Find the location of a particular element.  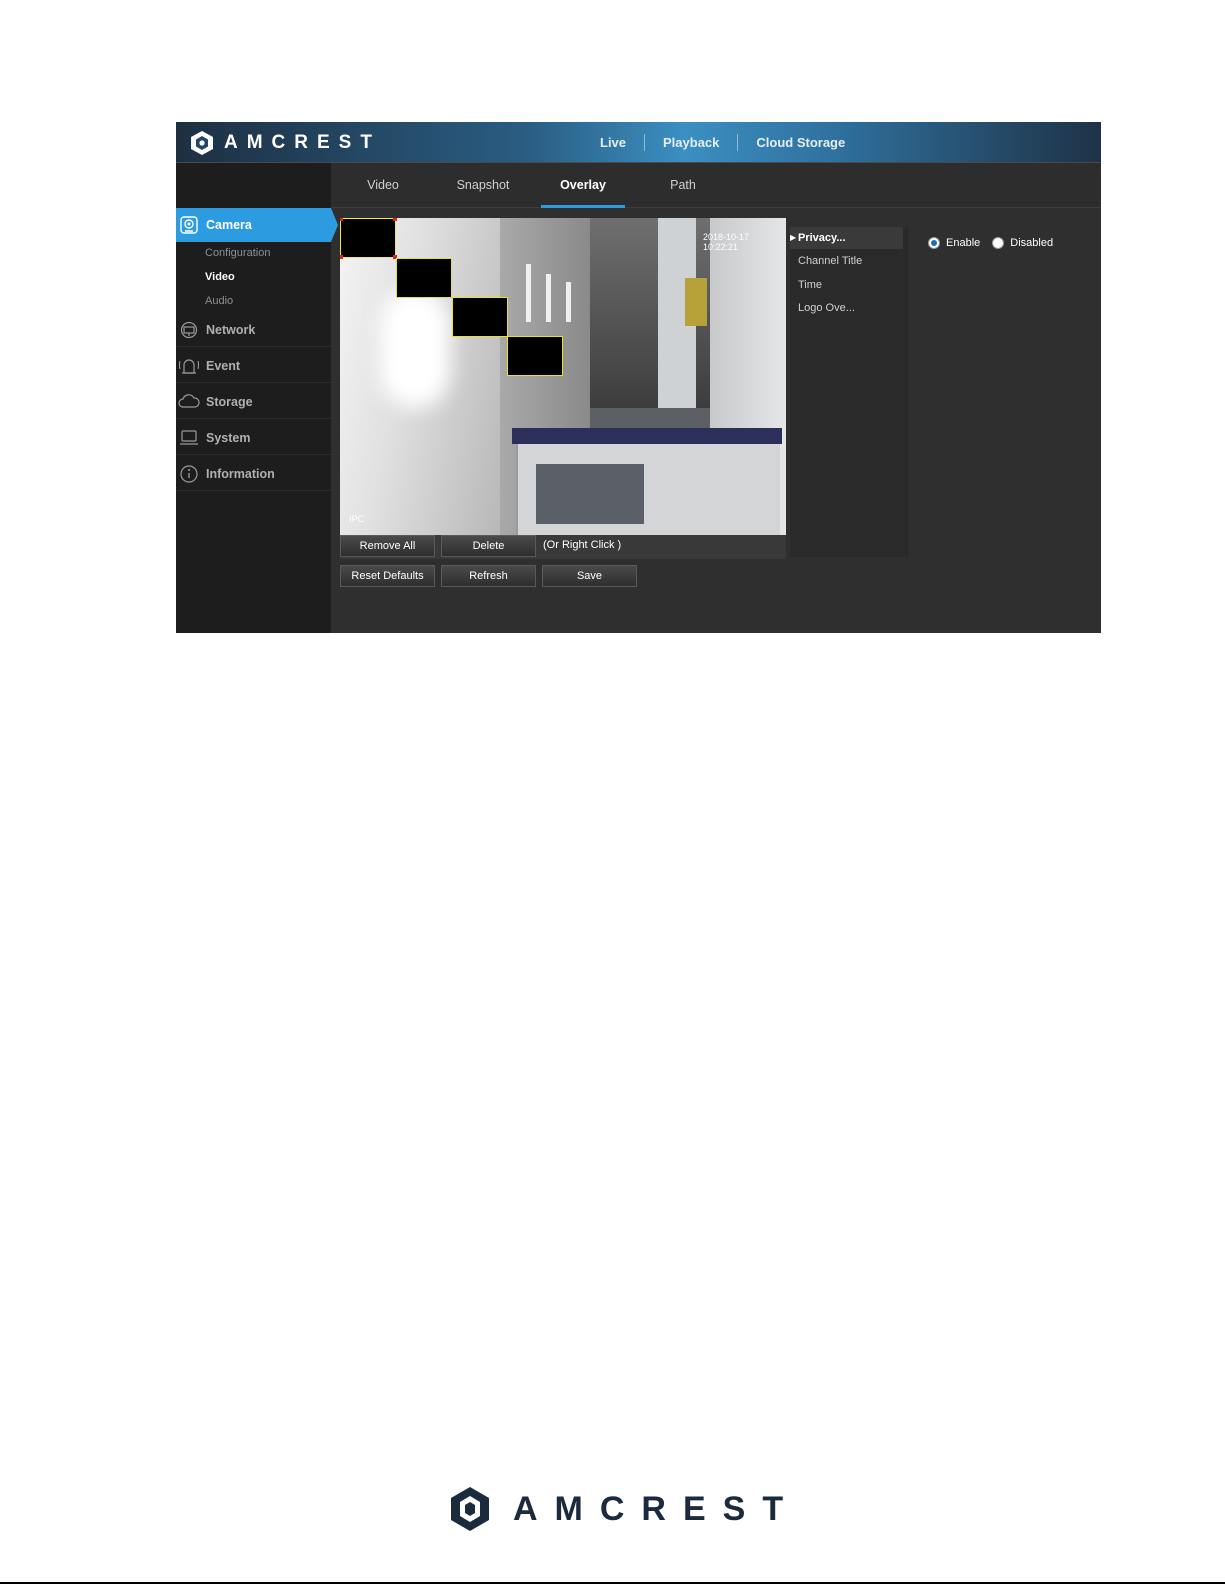

sidebar-subitem-video: Video is located at coordinates (220, 277).